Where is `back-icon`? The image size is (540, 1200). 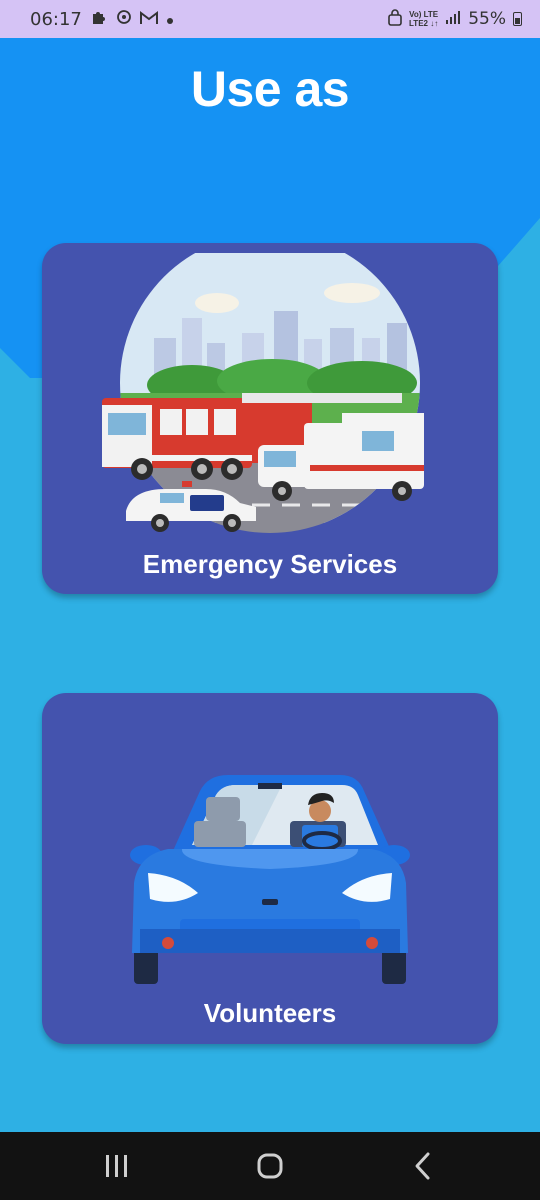
back-icon is located at coordinates (422, 1166).